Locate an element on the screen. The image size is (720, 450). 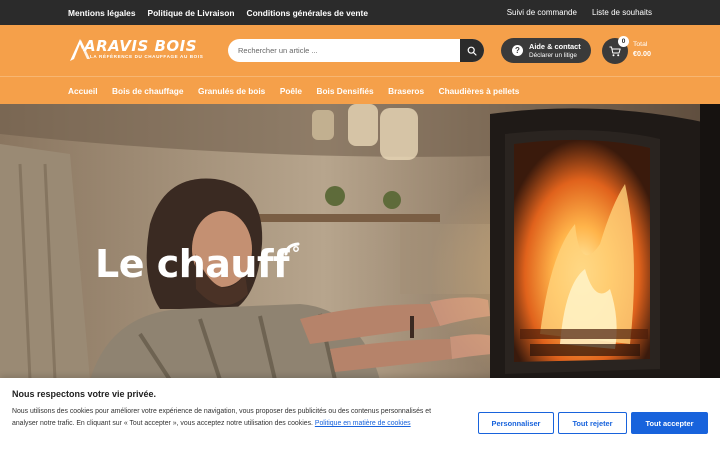
customize-button: Personnaliser is located at coordinates (516, 423).